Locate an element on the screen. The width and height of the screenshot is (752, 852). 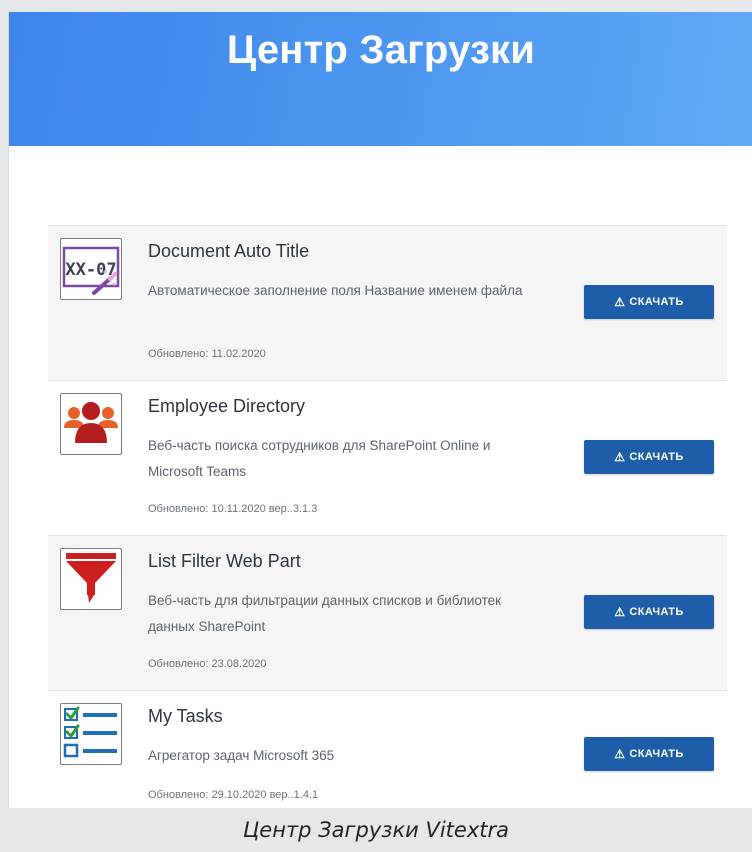
item-description: Агрегатор задач Microsoft 365 is located at coordinates (241, 755).